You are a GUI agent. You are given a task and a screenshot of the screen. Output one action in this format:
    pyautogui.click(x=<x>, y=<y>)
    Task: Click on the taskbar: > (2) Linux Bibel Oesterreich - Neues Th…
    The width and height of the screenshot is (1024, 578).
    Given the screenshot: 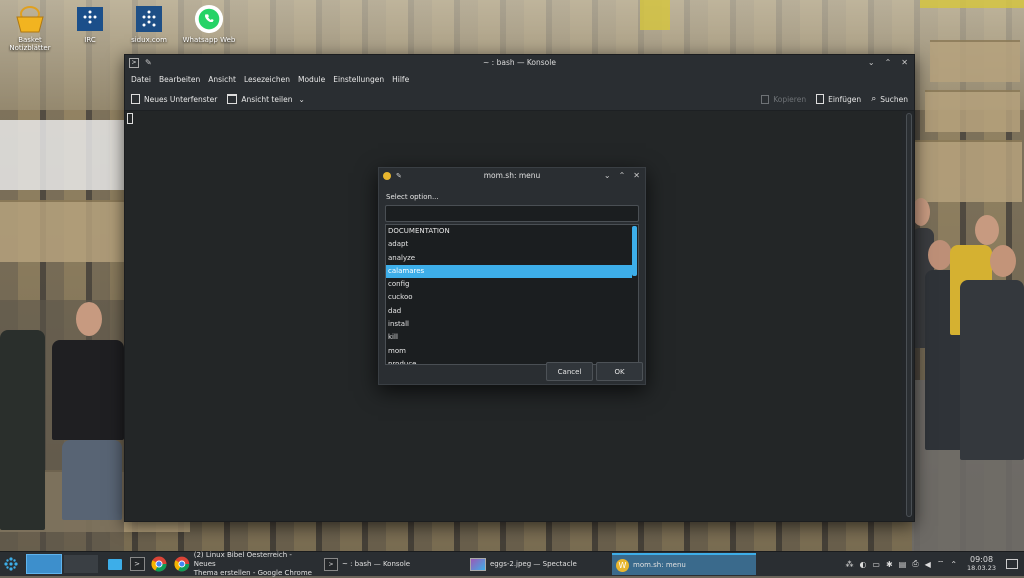 What is the action you would take?
    pyautogui.click(x=512, y=563)
    